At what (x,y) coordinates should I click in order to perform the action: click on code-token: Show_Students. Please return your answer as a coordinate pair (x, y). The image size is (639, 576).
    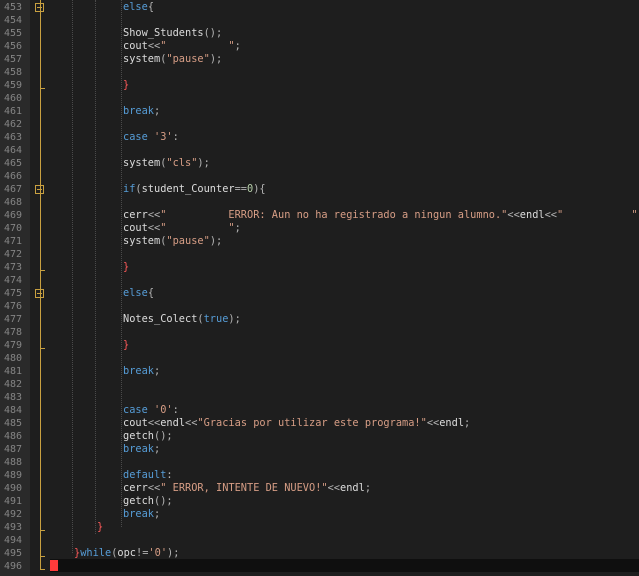
    Looking at the image, I should click on (163, 33).